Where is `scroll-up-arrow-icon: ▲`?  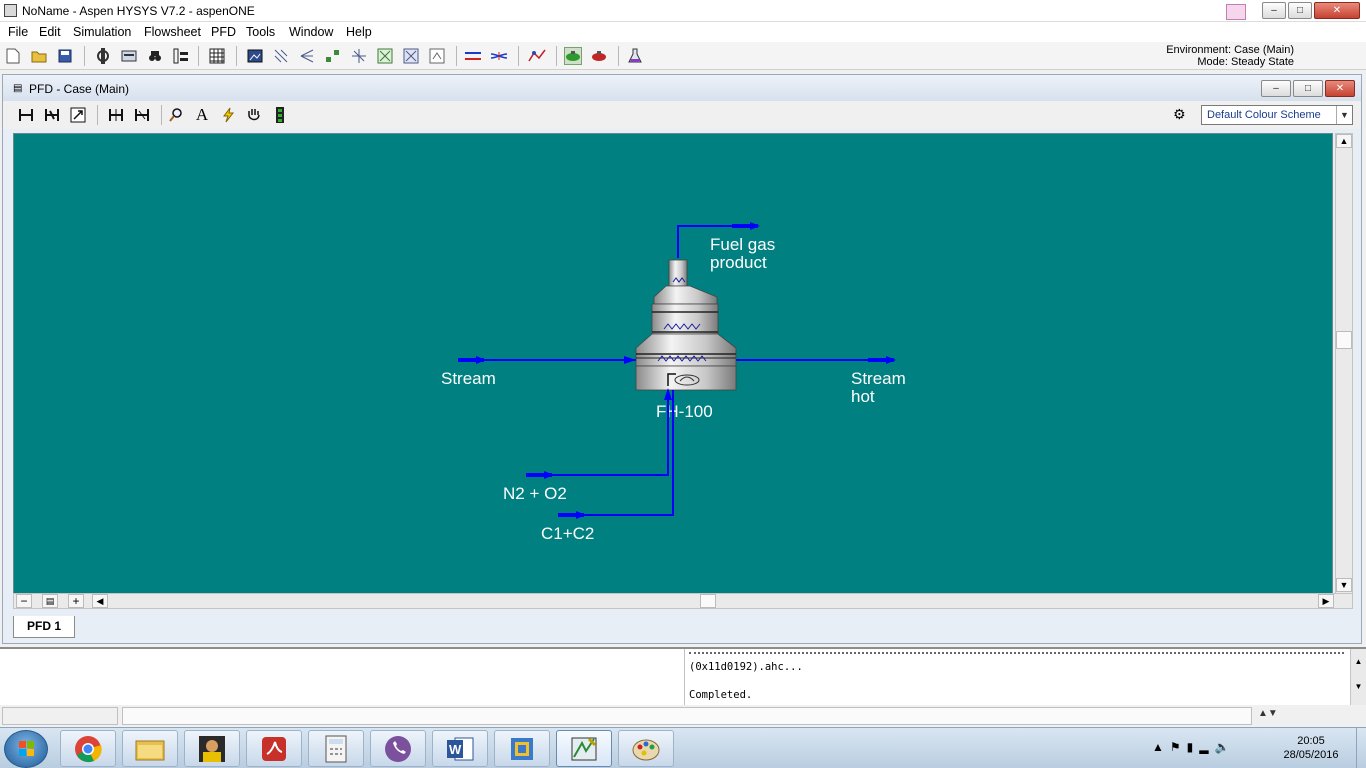
scroll-up-arrow-icon: ▲ is located at coordinates (1344, 141).